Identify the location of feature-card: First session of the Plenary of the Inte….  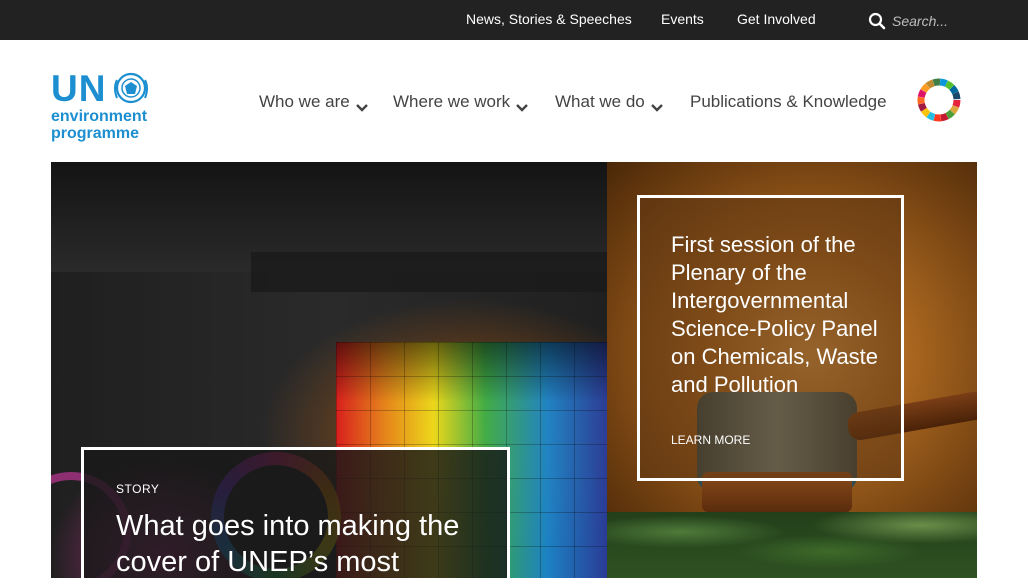
(770, 338).